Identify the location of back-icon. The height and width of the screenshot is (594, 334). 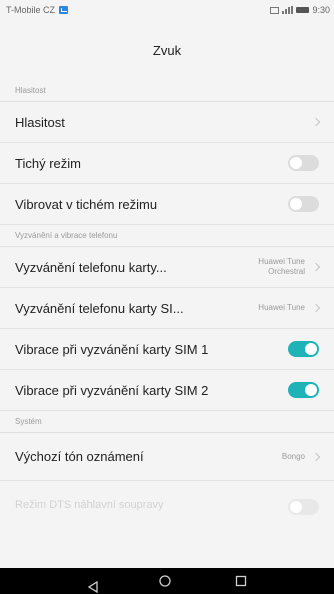
(92, 584).